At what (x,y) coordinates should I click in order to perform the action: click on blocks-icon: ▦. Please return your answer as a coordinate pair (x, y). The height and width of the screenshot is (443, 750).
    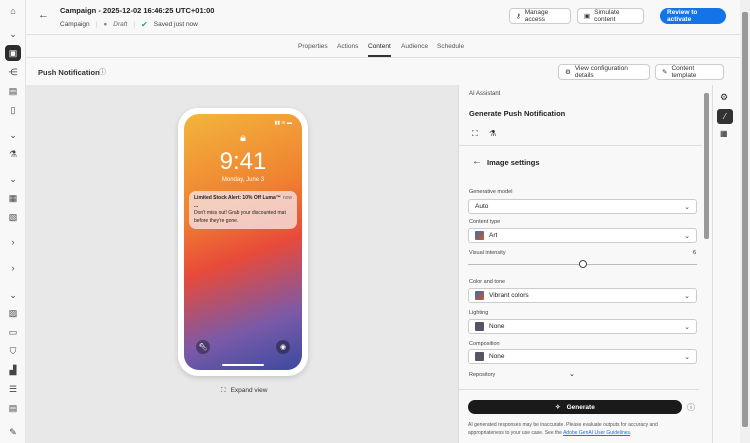
    Looking at the image, I should click on (724, 133).